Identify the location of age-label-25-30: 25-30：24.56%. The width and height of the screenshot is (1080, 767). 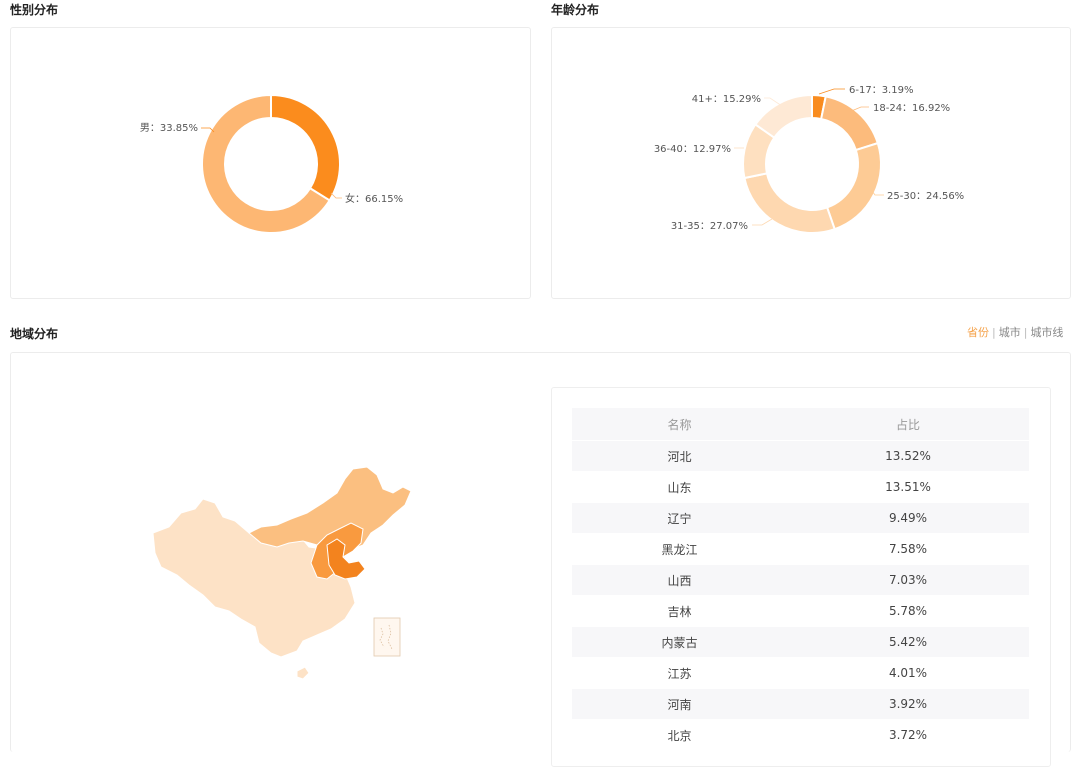
(916, 194).